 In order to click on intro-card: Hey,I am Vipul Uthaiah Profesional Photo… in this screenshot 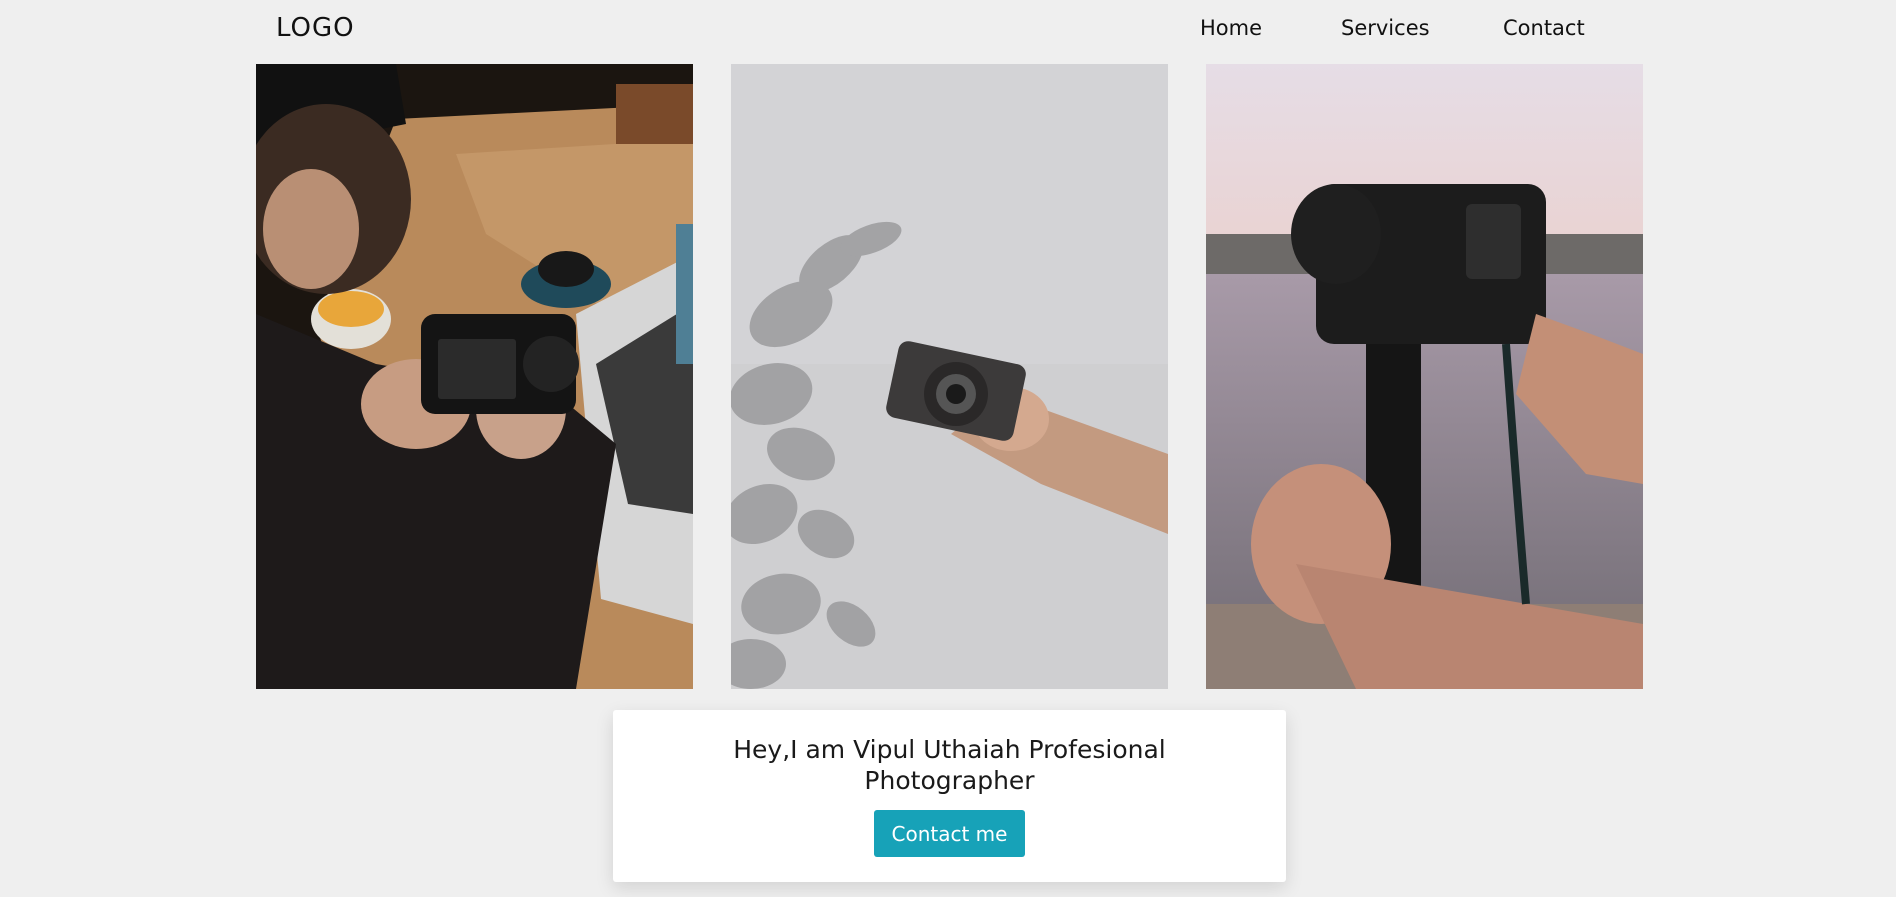, I will do `click(949, 796)`.